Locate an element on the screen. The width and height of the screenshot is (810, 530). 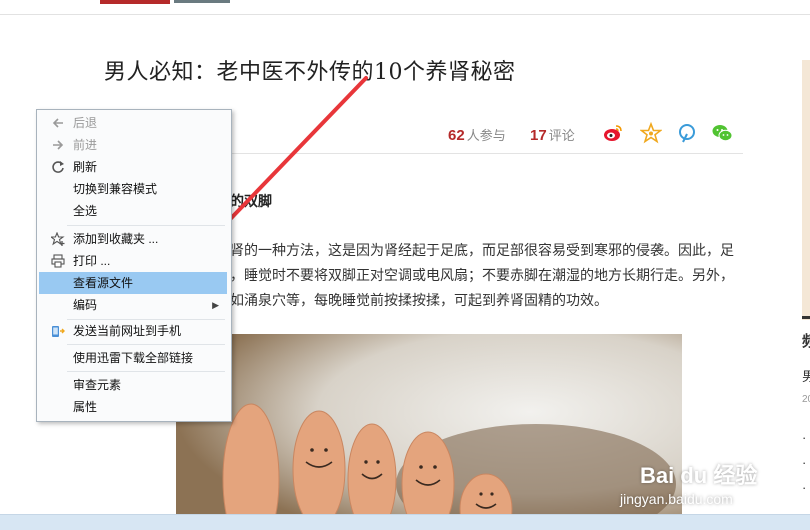
submenu-arrow-icon: ▶ is located at coordinates (215, 305).